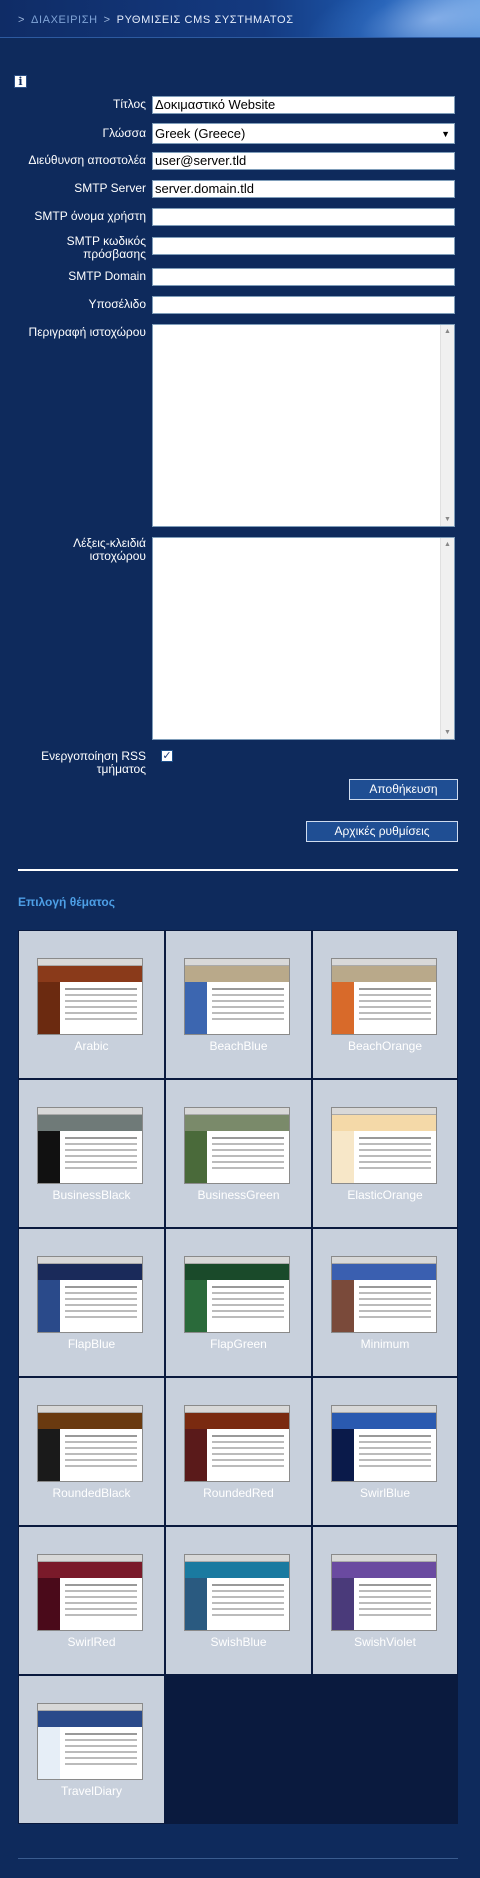  I want to click on smtp-domain-input, so click(303, 277).